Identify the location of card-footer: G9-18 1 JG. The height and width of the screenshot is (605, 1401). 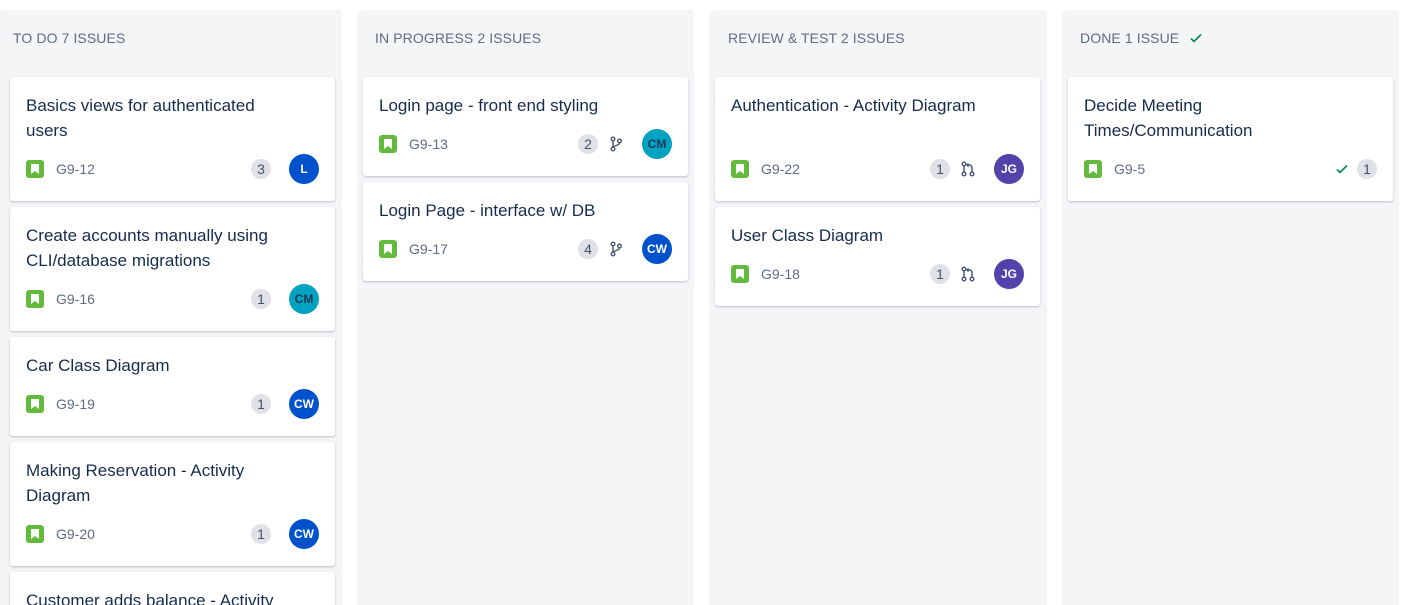
(877, 274).